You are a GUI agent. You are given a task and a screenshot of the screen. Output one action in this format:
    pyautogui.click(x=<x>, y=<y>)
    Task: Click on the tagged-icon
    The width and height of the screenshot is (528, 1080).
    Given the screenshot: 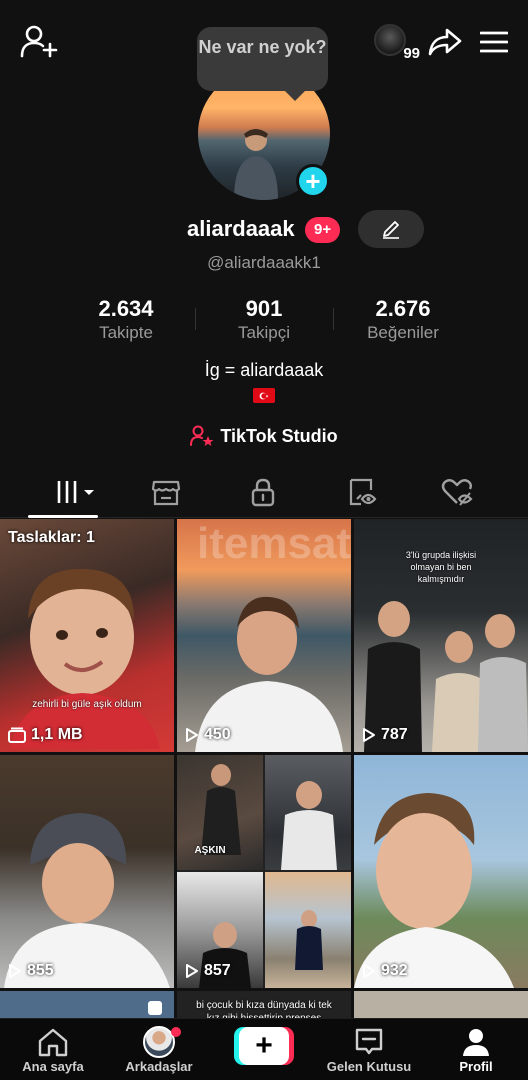 What is the action you would take?
    pyautogui.click(x=363, y=492)
    